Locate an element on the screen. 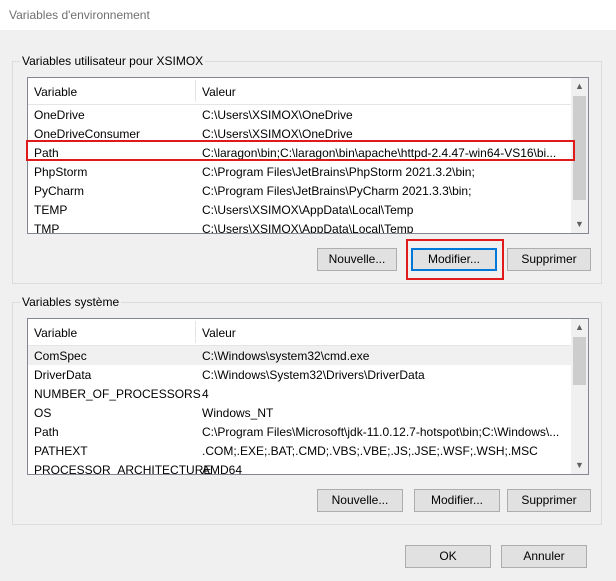 The width and height of the screenshot is (616, 581). user-delete-button: Supprimer is located at coordinates (549, 259).